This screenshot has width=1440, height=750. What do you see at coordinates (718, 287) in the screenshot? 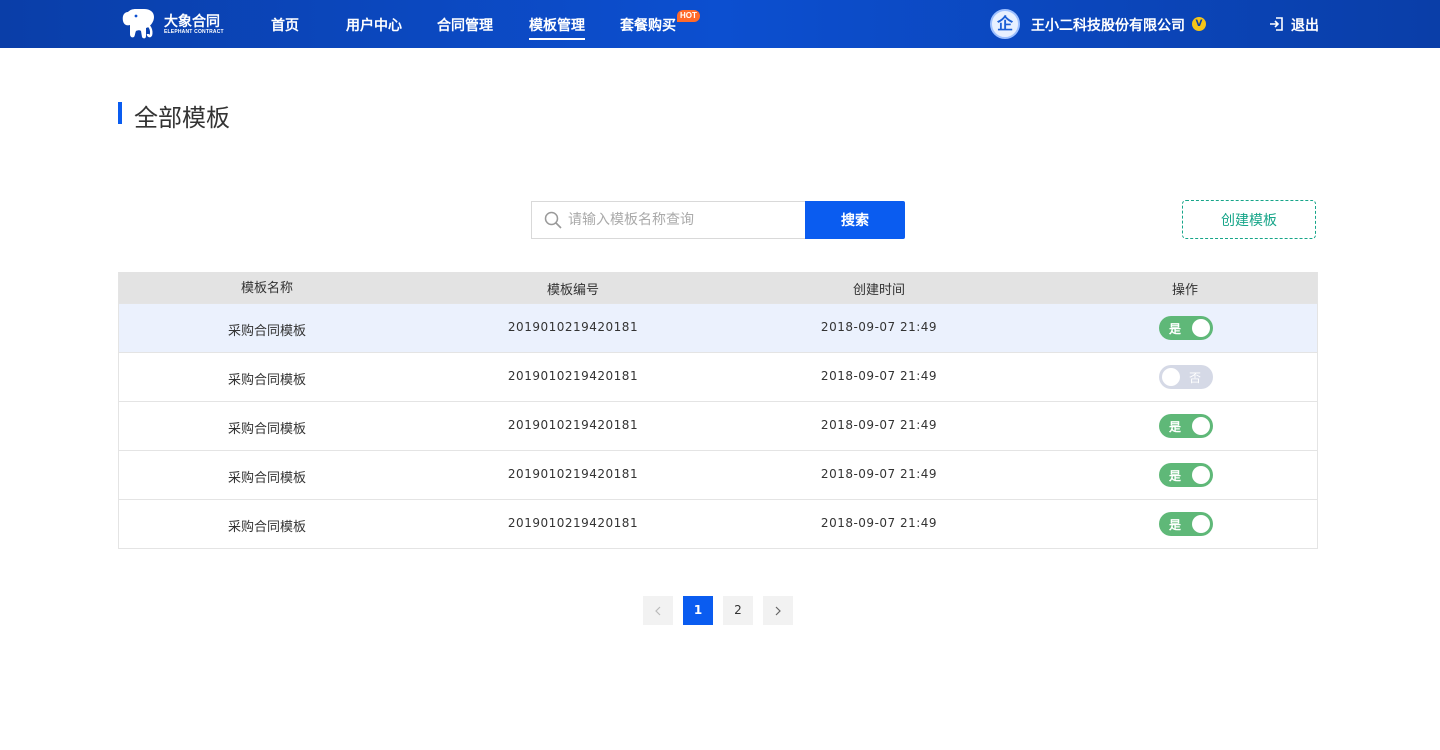
I see `table-header: 模板名称 模板编号 创建时间 操作` at bounding box center [718, 287].